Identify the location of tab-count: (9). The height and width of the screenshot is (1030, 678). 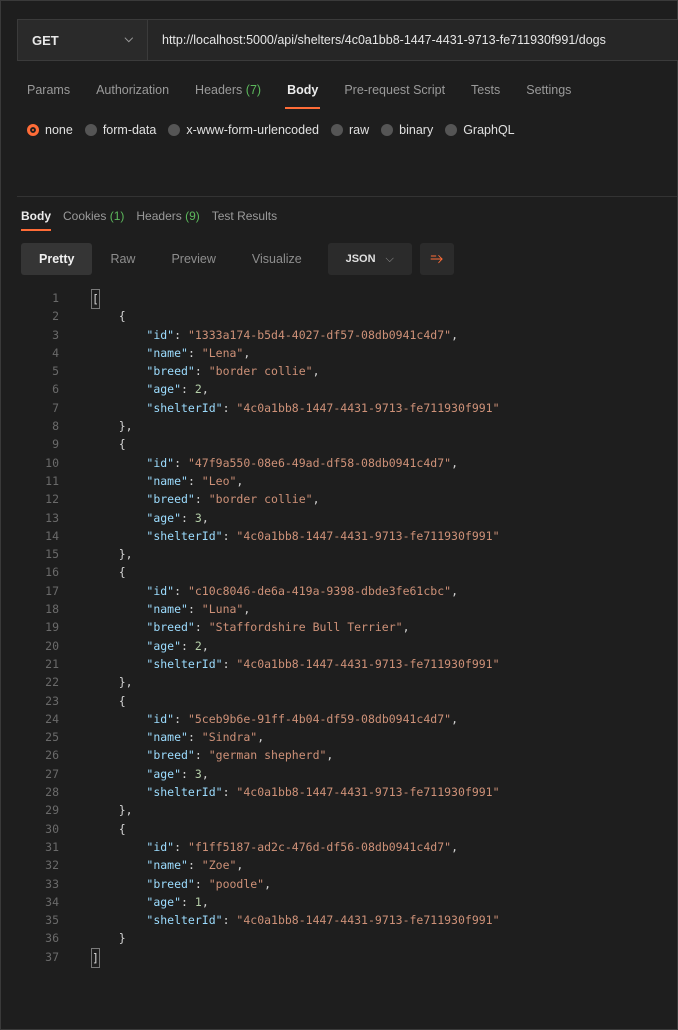
(192, 216).